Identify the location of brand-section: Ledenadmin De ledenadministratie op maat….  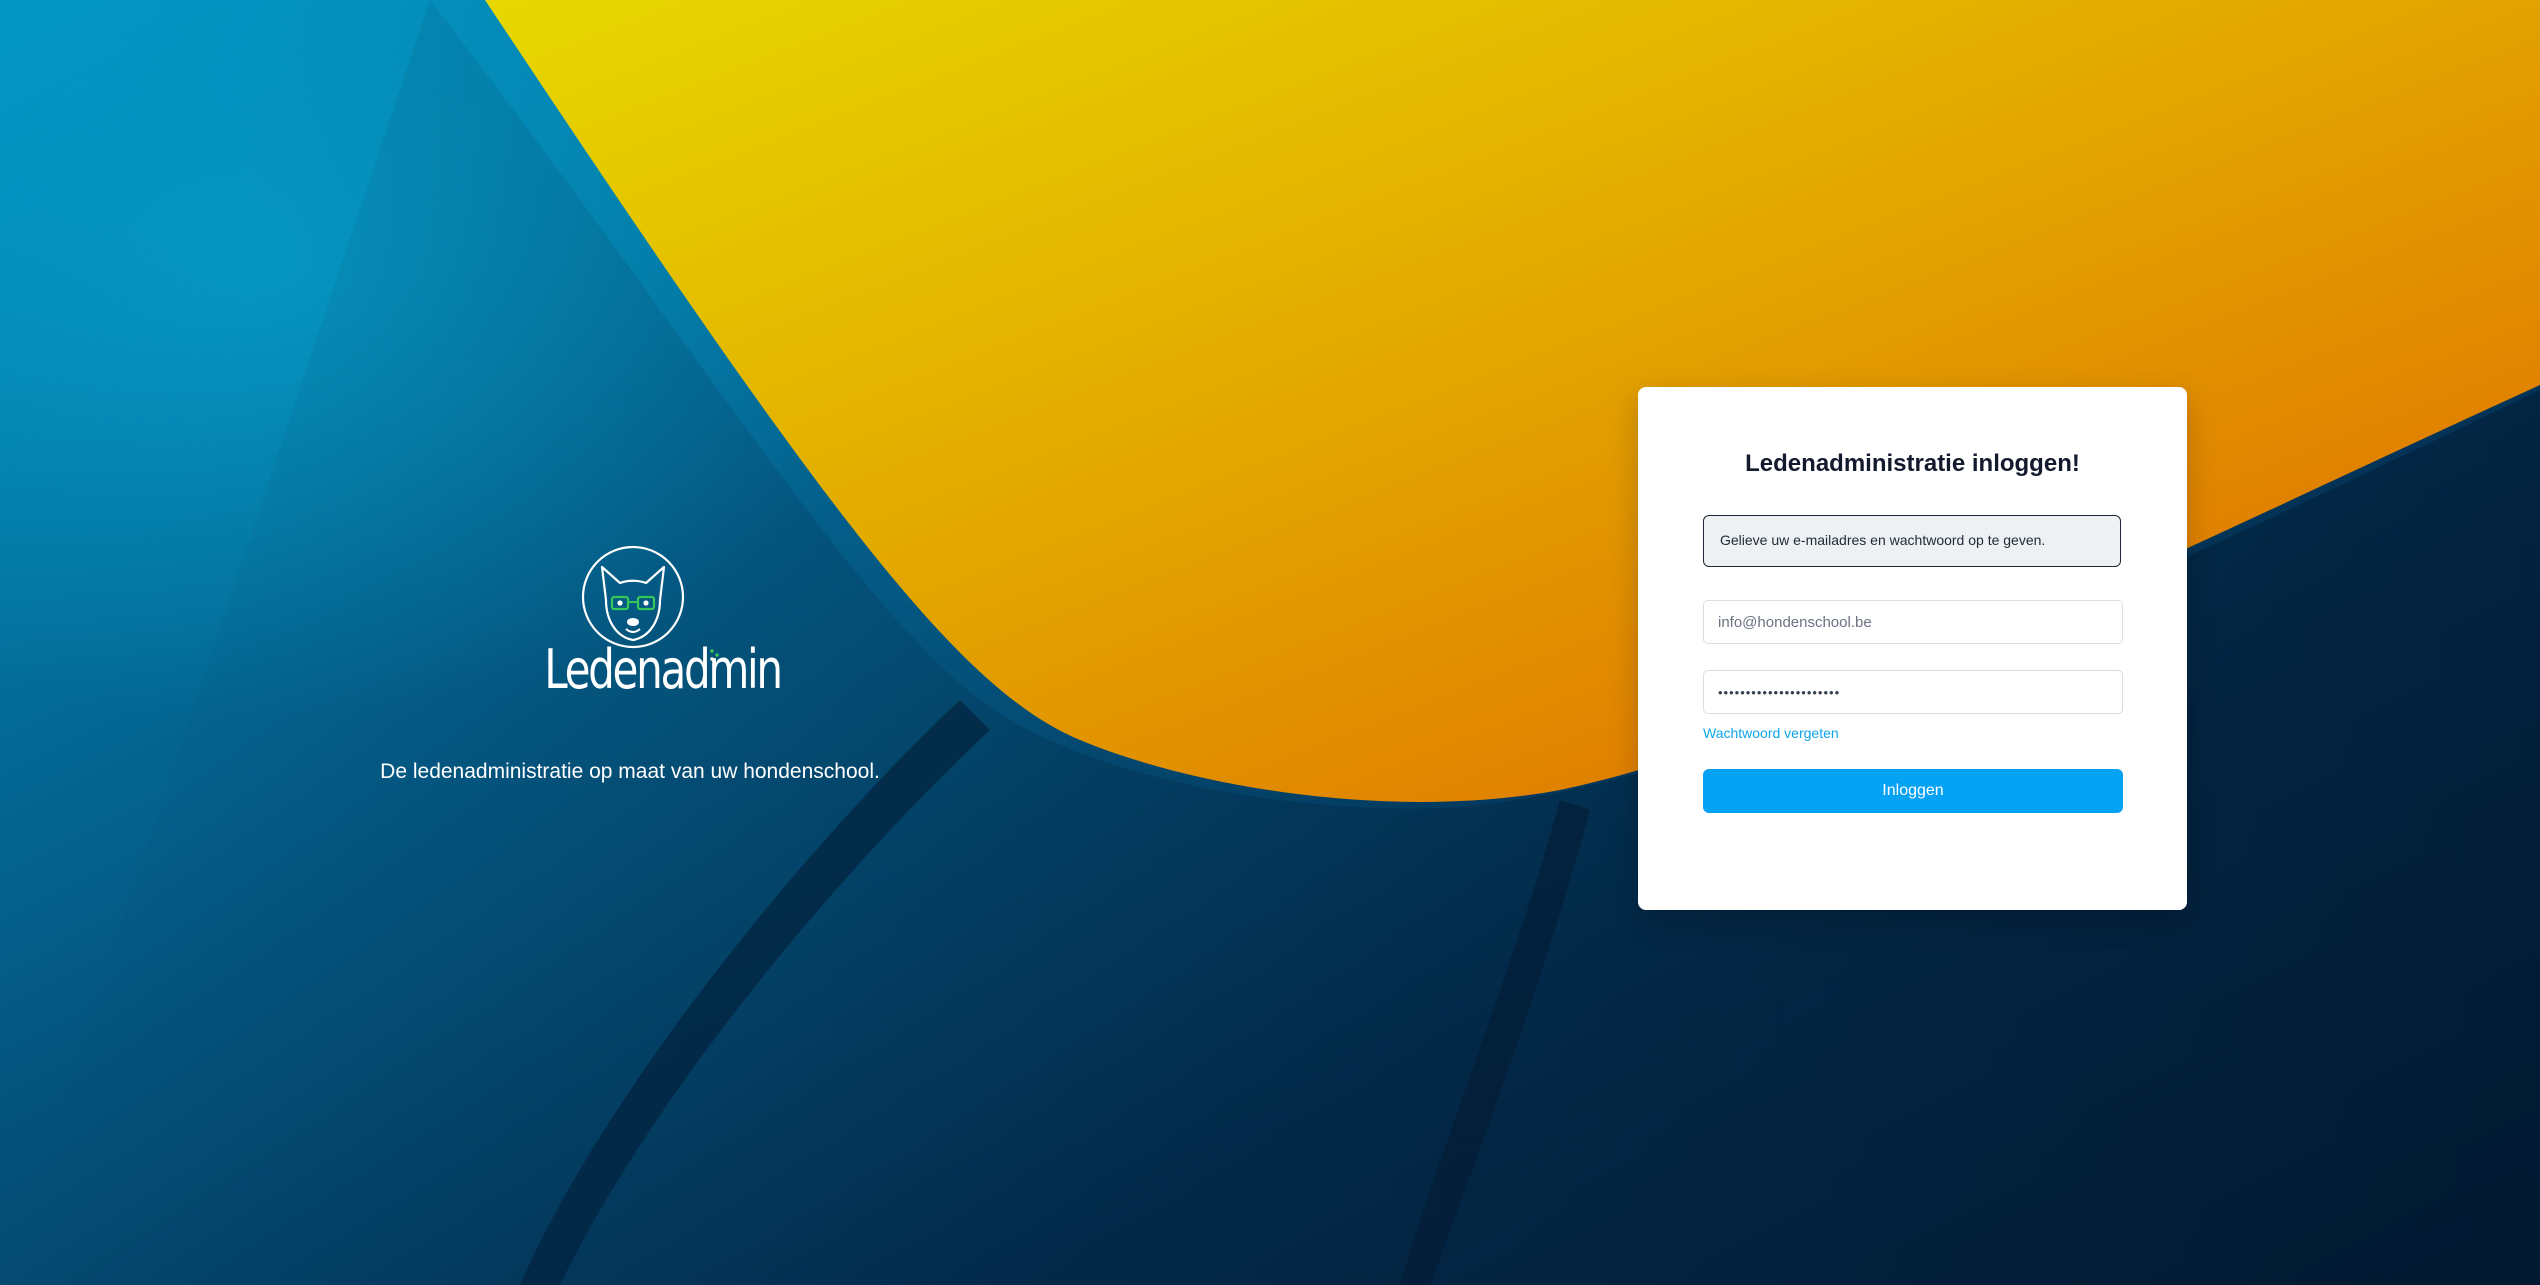
(630, 664).